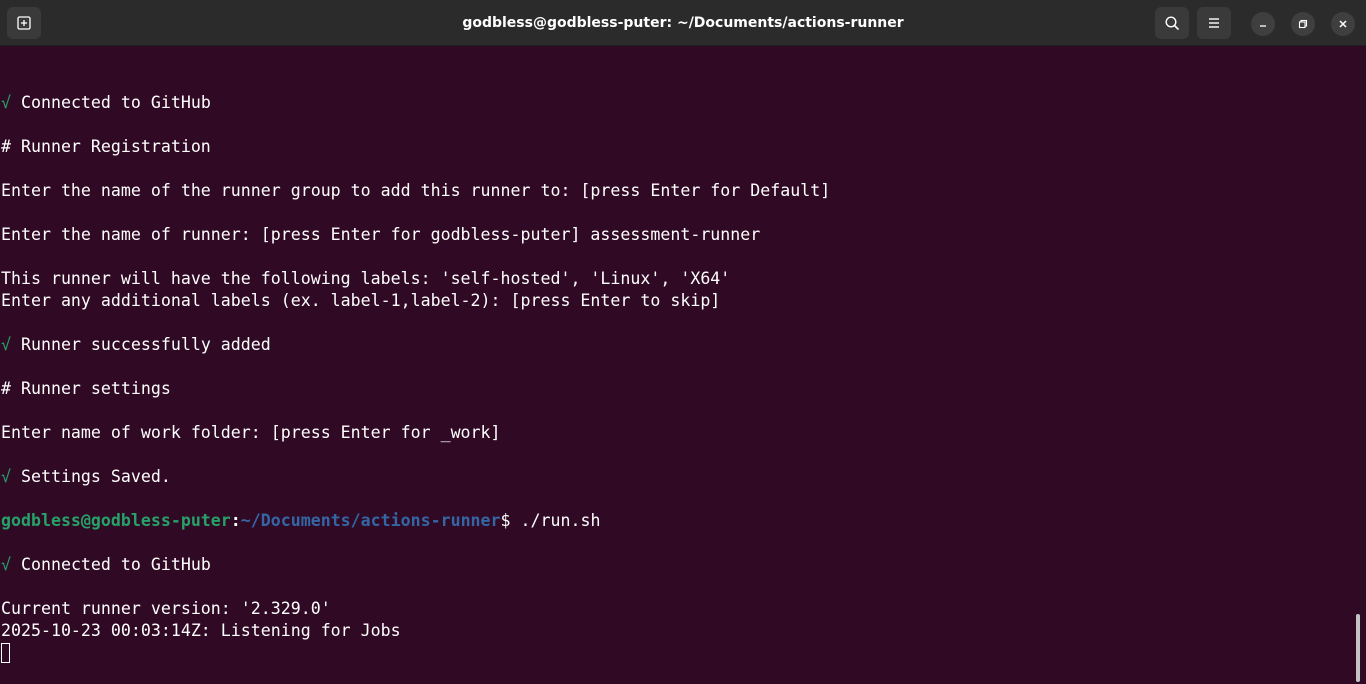  I want to click on prompt-user-host: godbless@godbless-puter, so click(116, 520).